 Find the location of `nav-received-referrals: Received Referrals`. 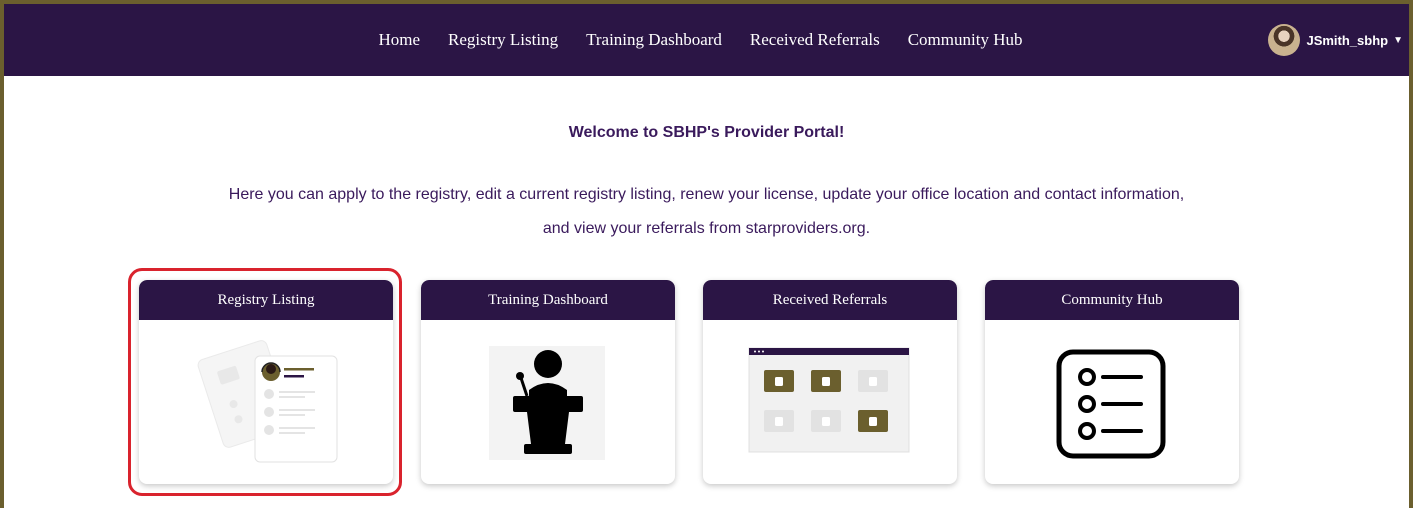

nav-received-referrals: Received Referrals is located at coordinates (815, 40).